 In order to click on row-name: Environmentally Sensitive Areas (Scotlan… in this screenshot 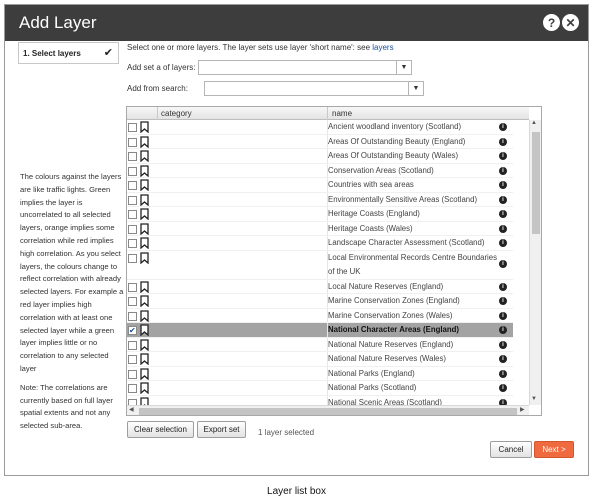, I will do `click(403, 199)`.